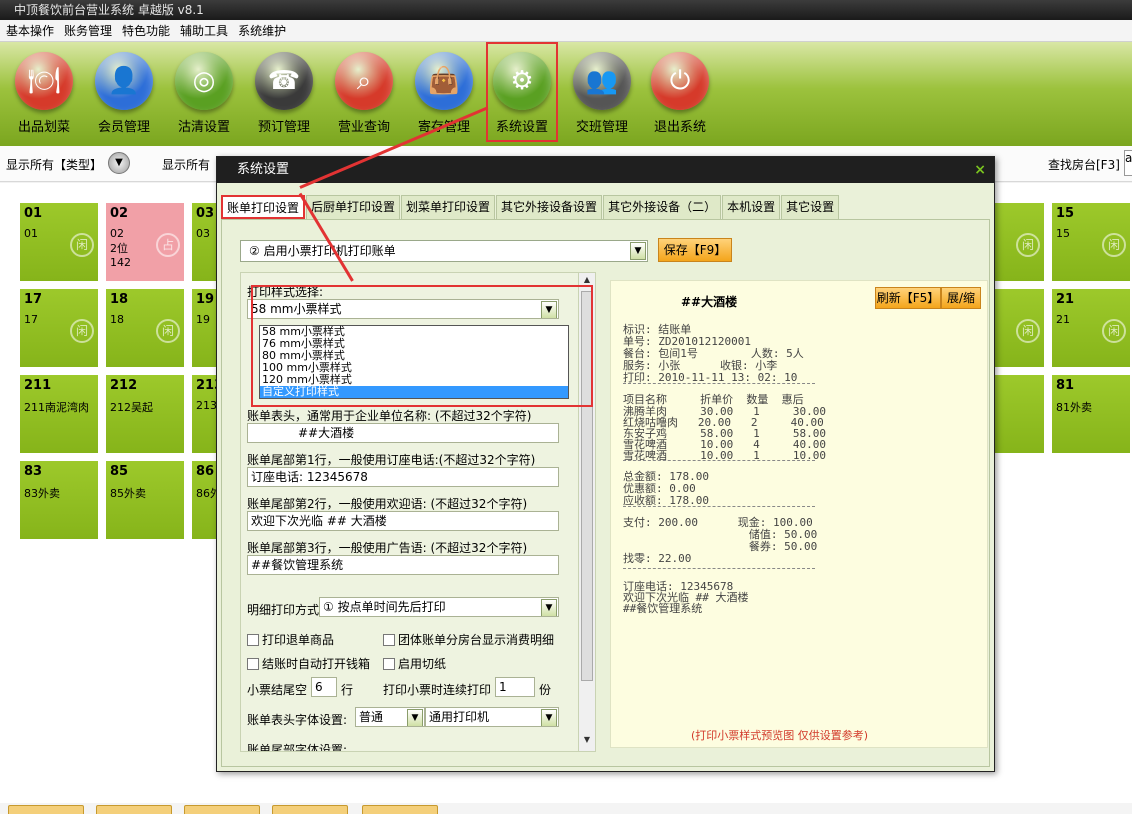 The image size is (1132, 814). I want to click on toolbar-label: 退出系统, so click(679, 127).